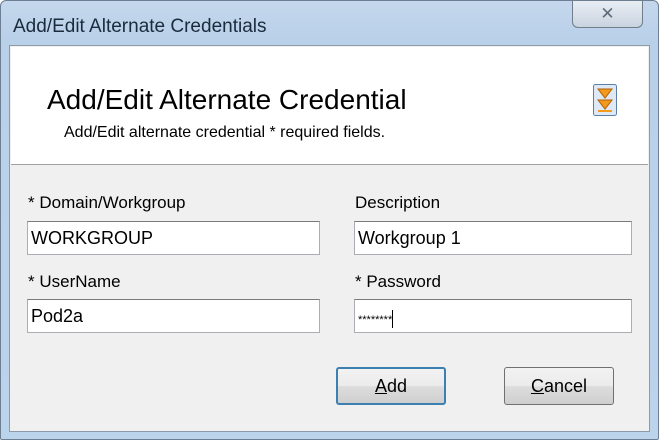 The image size is (661, 442). I want to click on password-label: * Password, so click(398, 281).